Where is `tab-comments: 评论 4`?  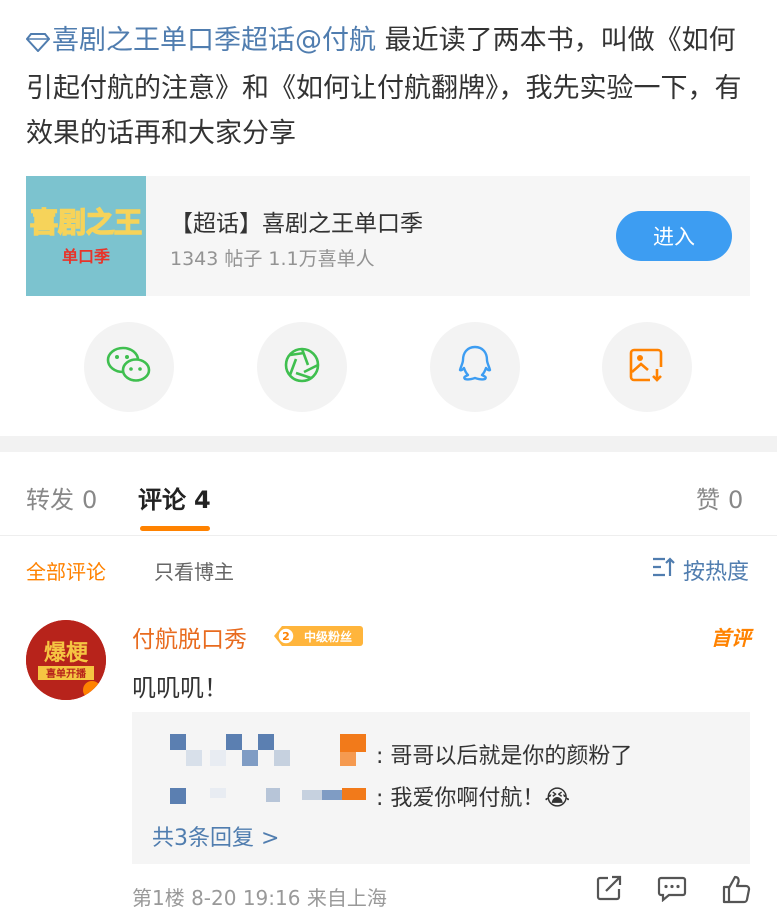 tab-comments: 评论 4 is located at coordinates (174, 497).